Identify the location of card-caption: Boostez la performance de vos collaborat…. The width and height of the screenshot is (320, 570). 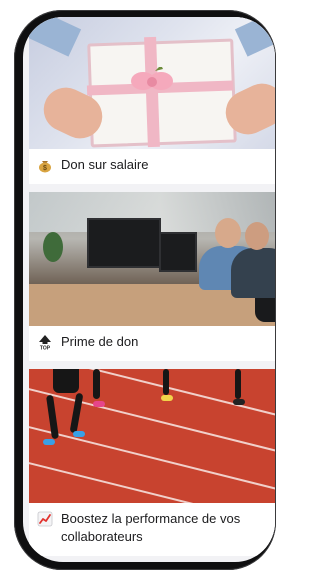
(152, 529).